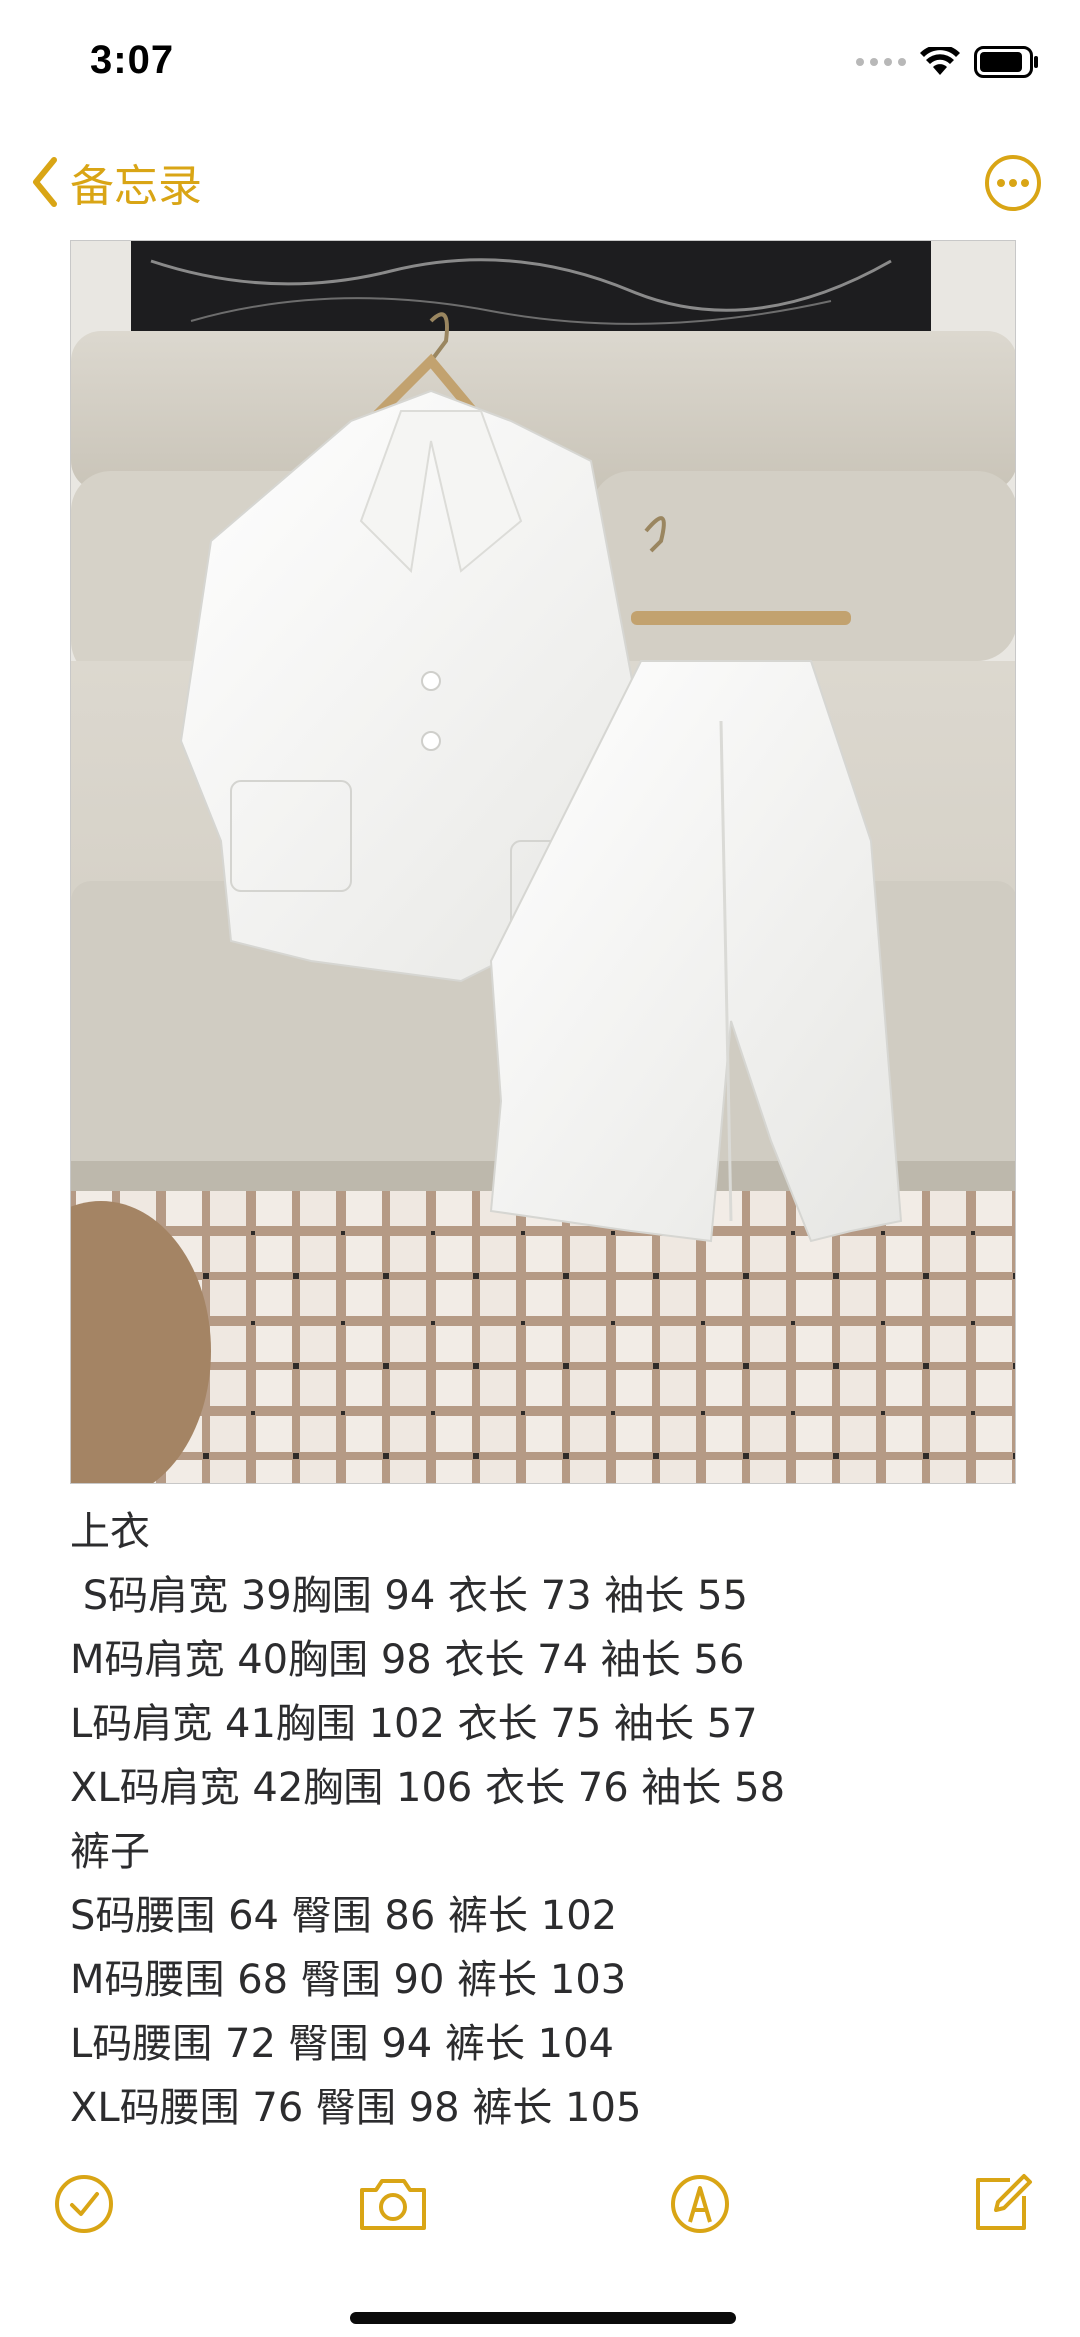  I want to click on note-line: L码腰围 72 臀围 94 裤长 104, so click(342, 2044).